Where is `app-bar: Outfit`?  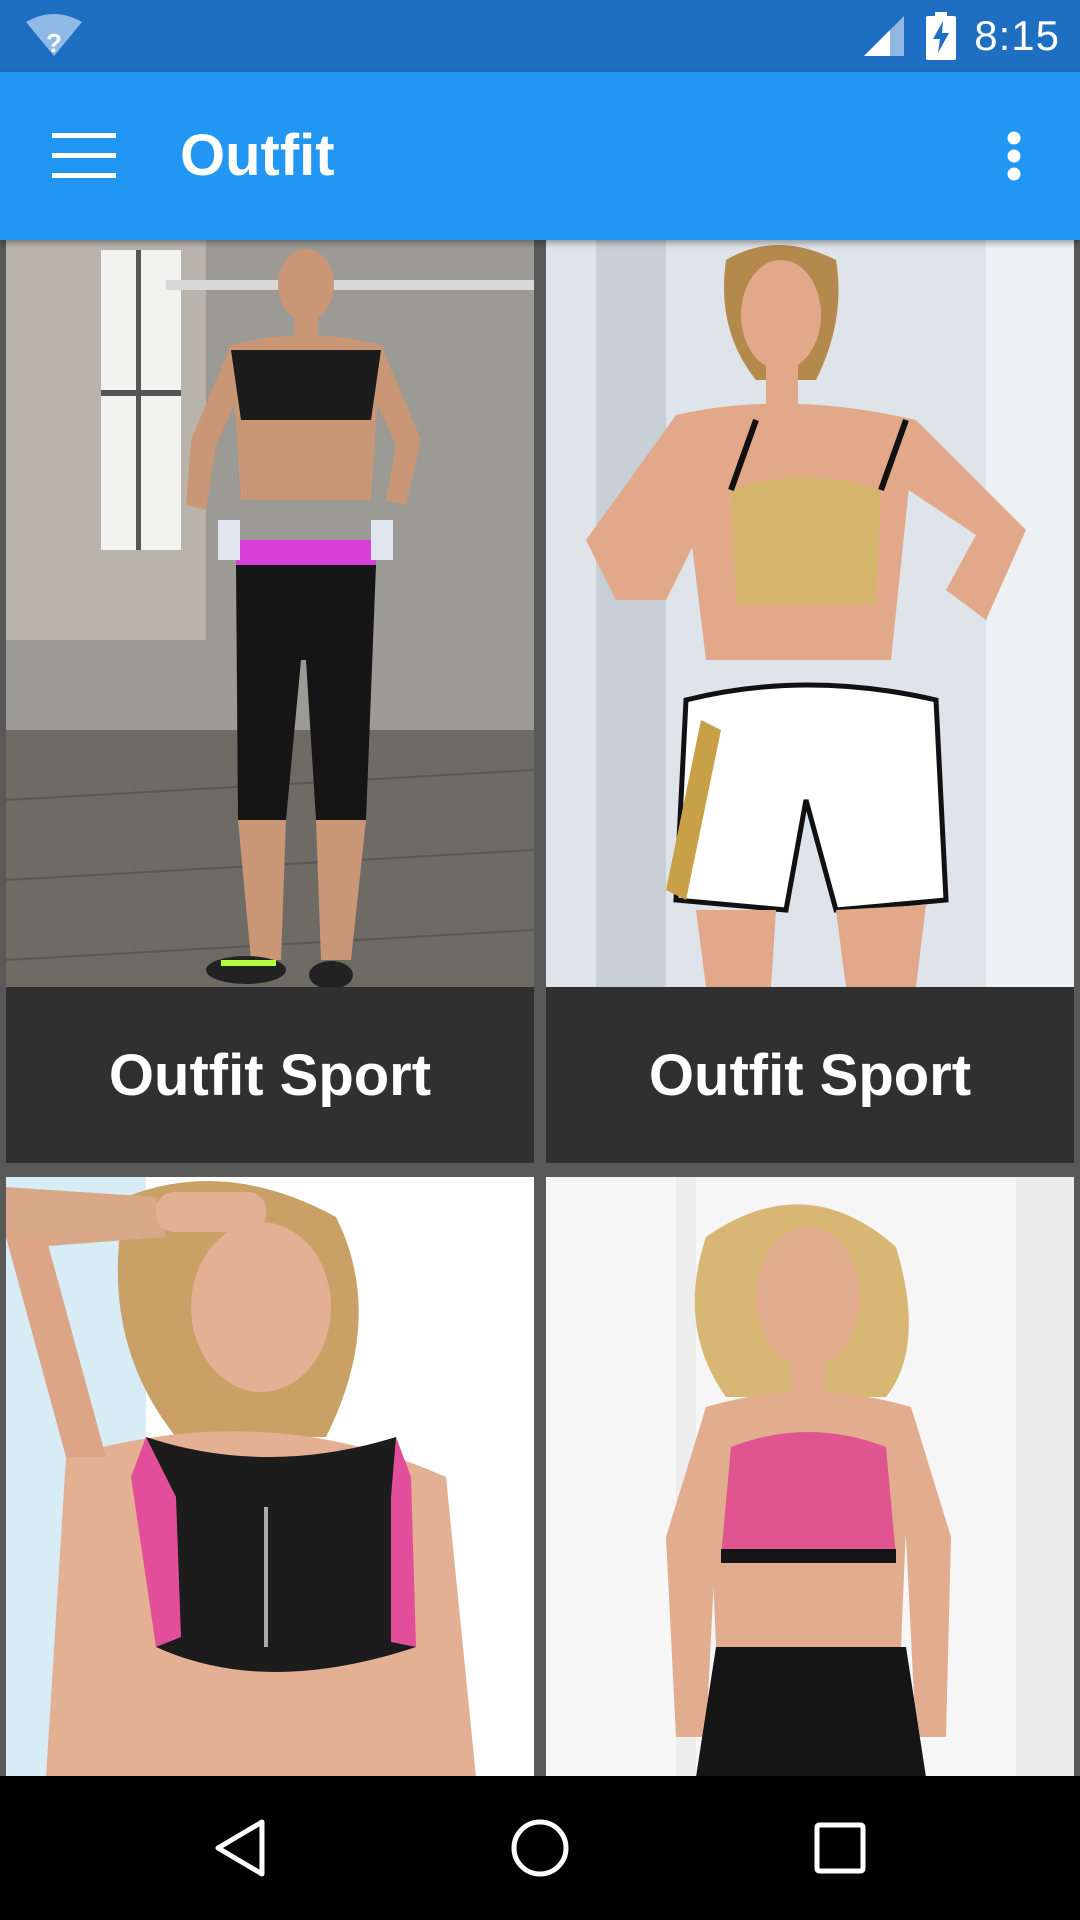
app-bar: Outfit is located at coordinates (540, 156).